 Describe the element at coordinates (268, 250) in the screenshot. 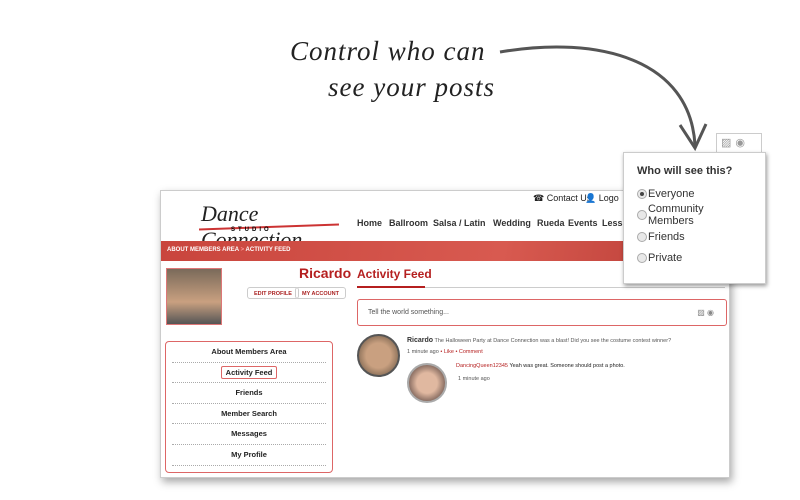

I see `crumb-feed: ACTIVITY FEED` at that location.